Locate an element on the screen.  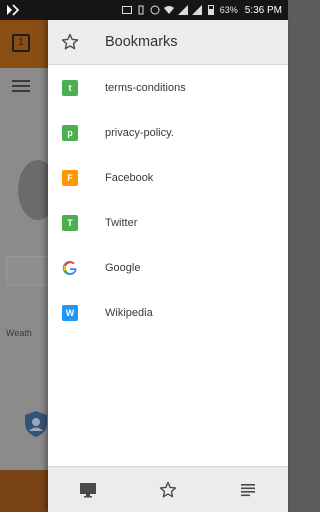
bookmark-item-google: Google is located at coordinates (168, 267).